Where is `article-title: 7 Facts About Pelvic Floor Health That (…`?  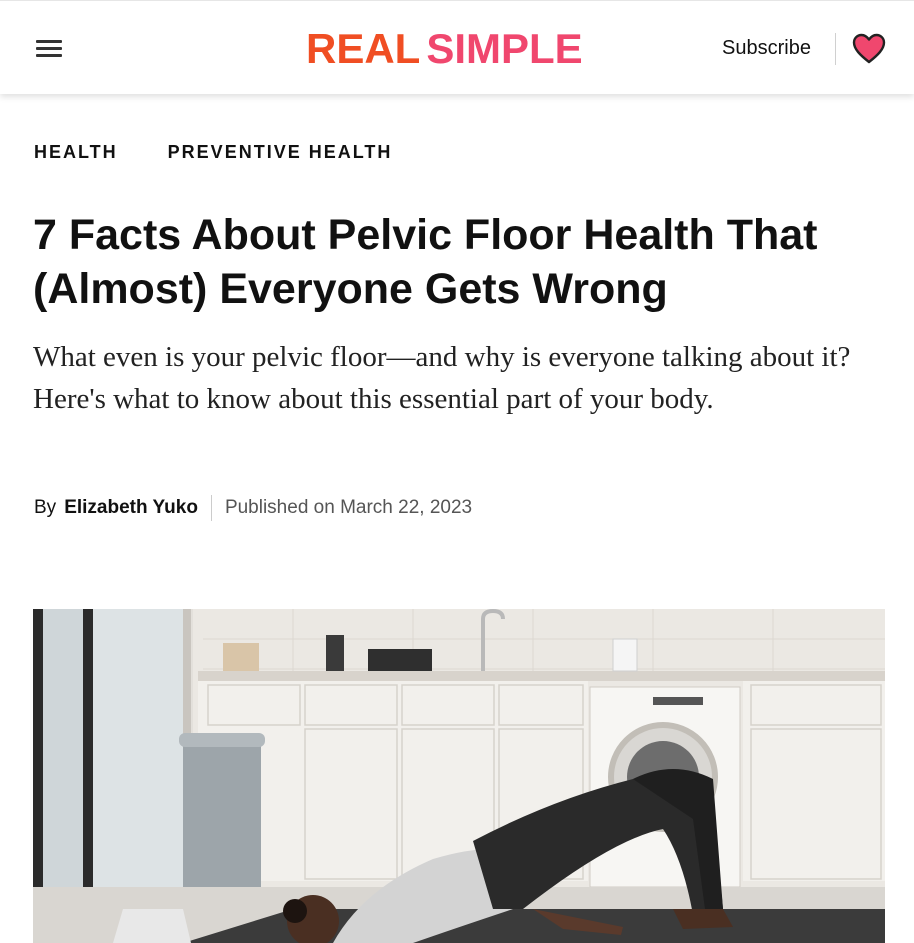
article-title: 7 Facts About Pelvic Floor Health That (… is located at coordinates (425, 262).